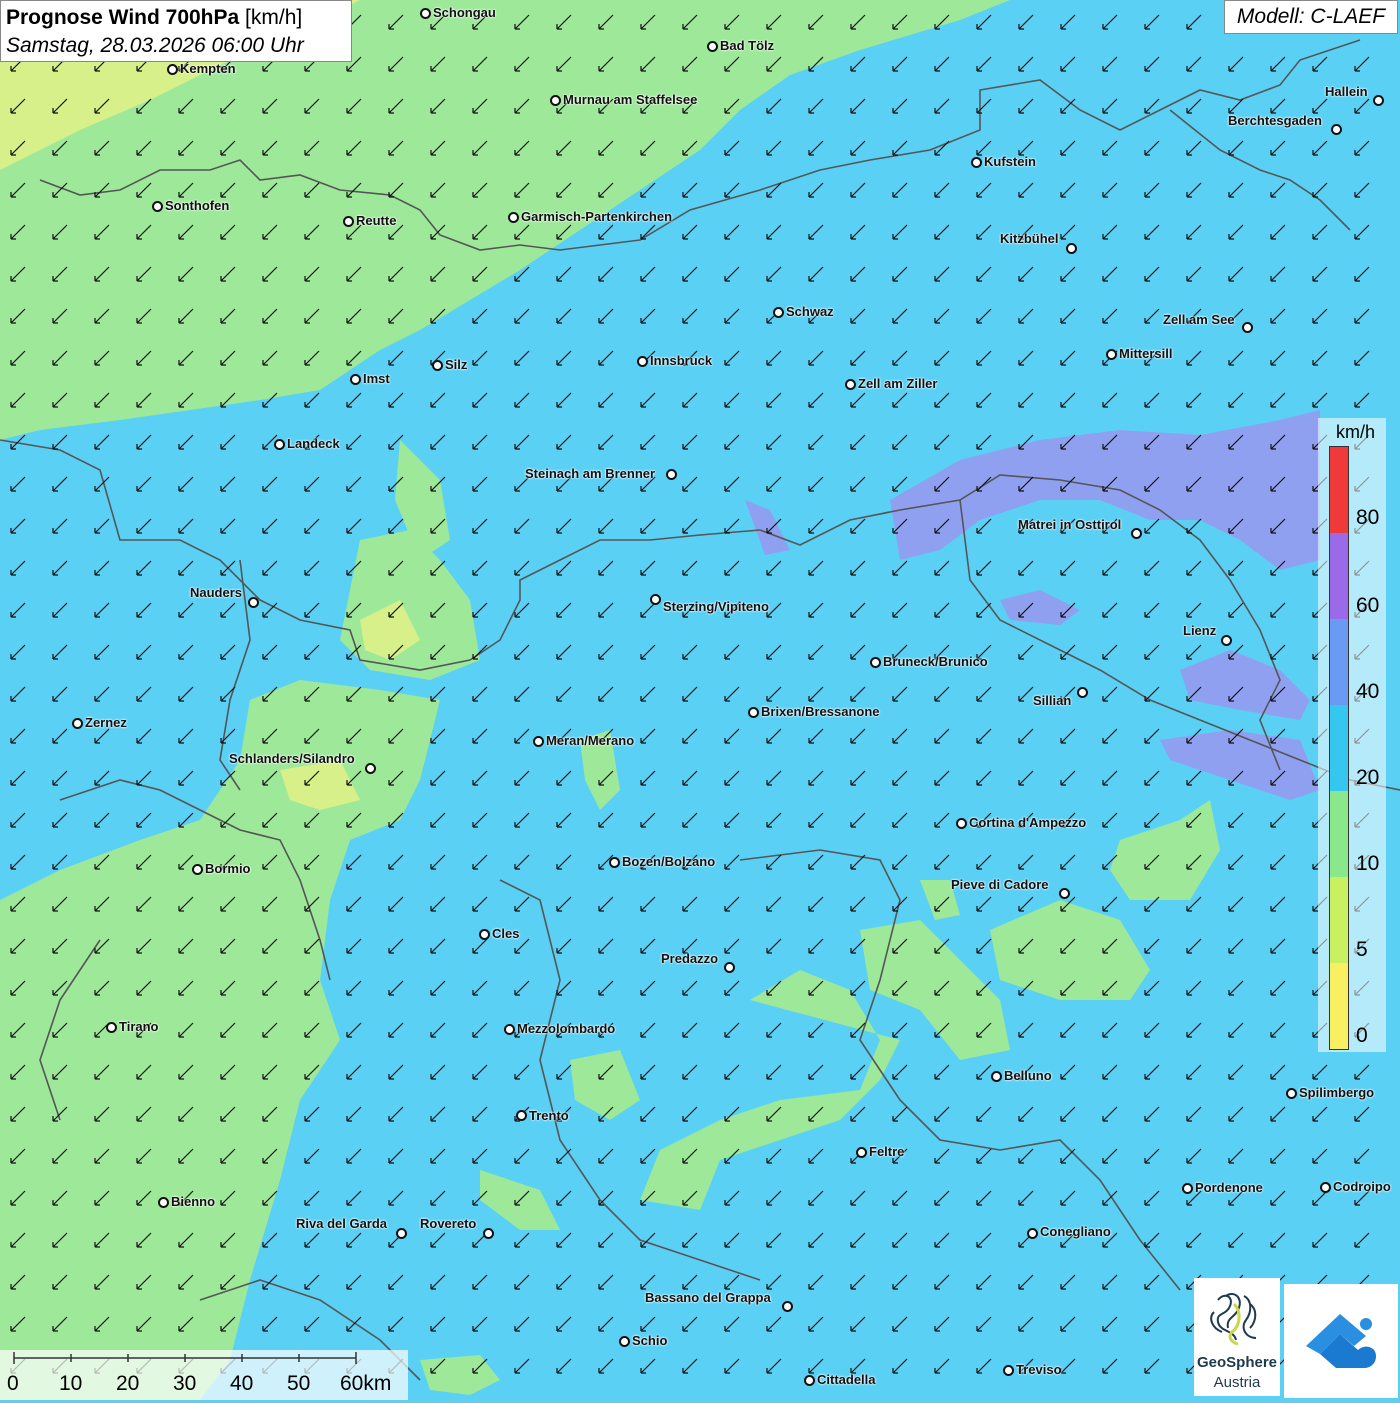 This screenshot has width=1400, height=1403. What do you see at coordinates (1000, 884) in the screenshot?
I see `city-label-pieve: Pieve di Cadore` at bounding box center [1000, 884].